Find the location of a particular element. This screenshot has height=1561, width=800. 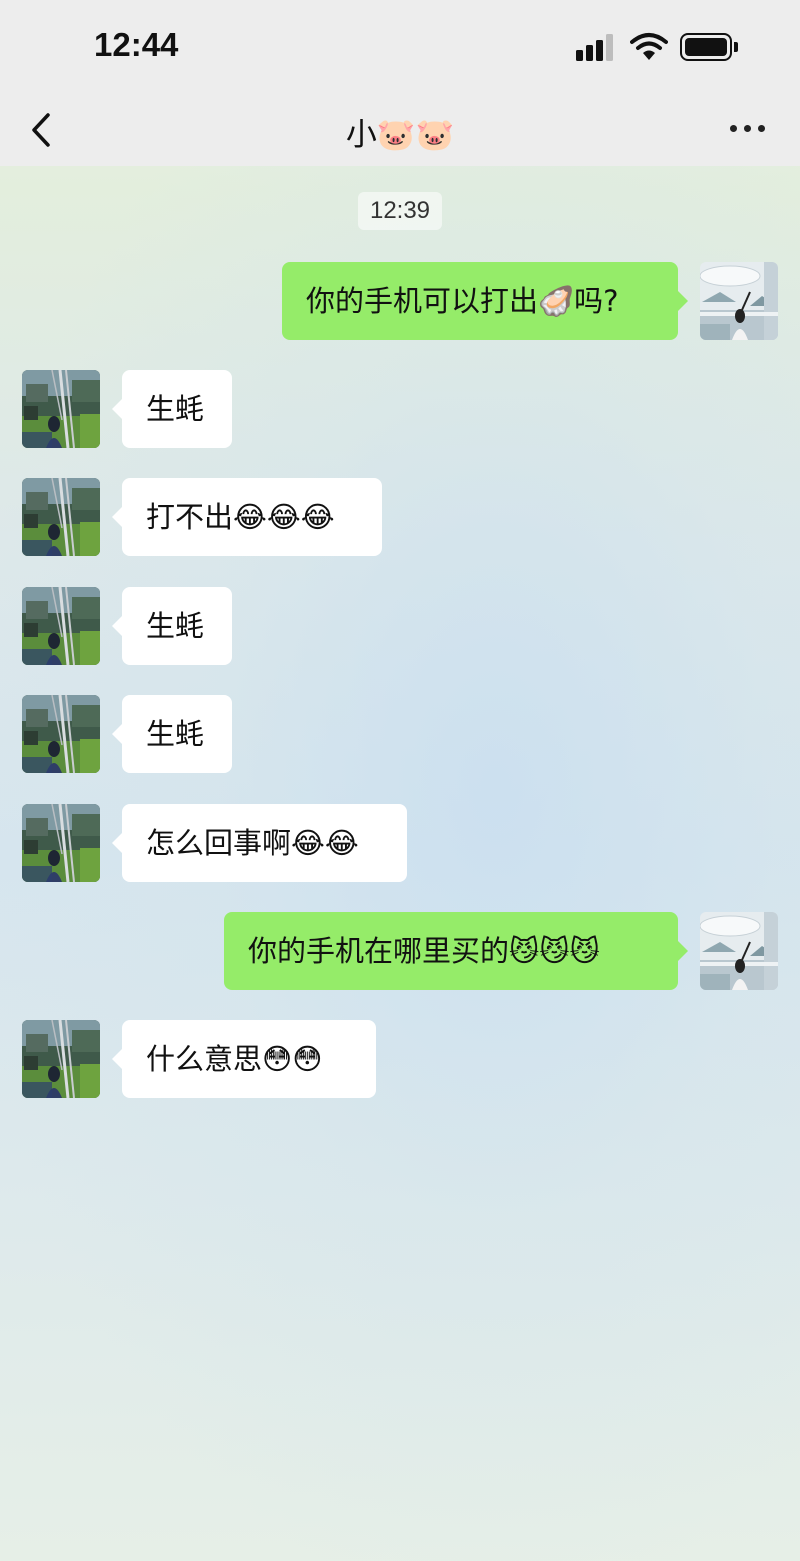

chat-timestamp: 12:39 is located at coordinates (400, 211).